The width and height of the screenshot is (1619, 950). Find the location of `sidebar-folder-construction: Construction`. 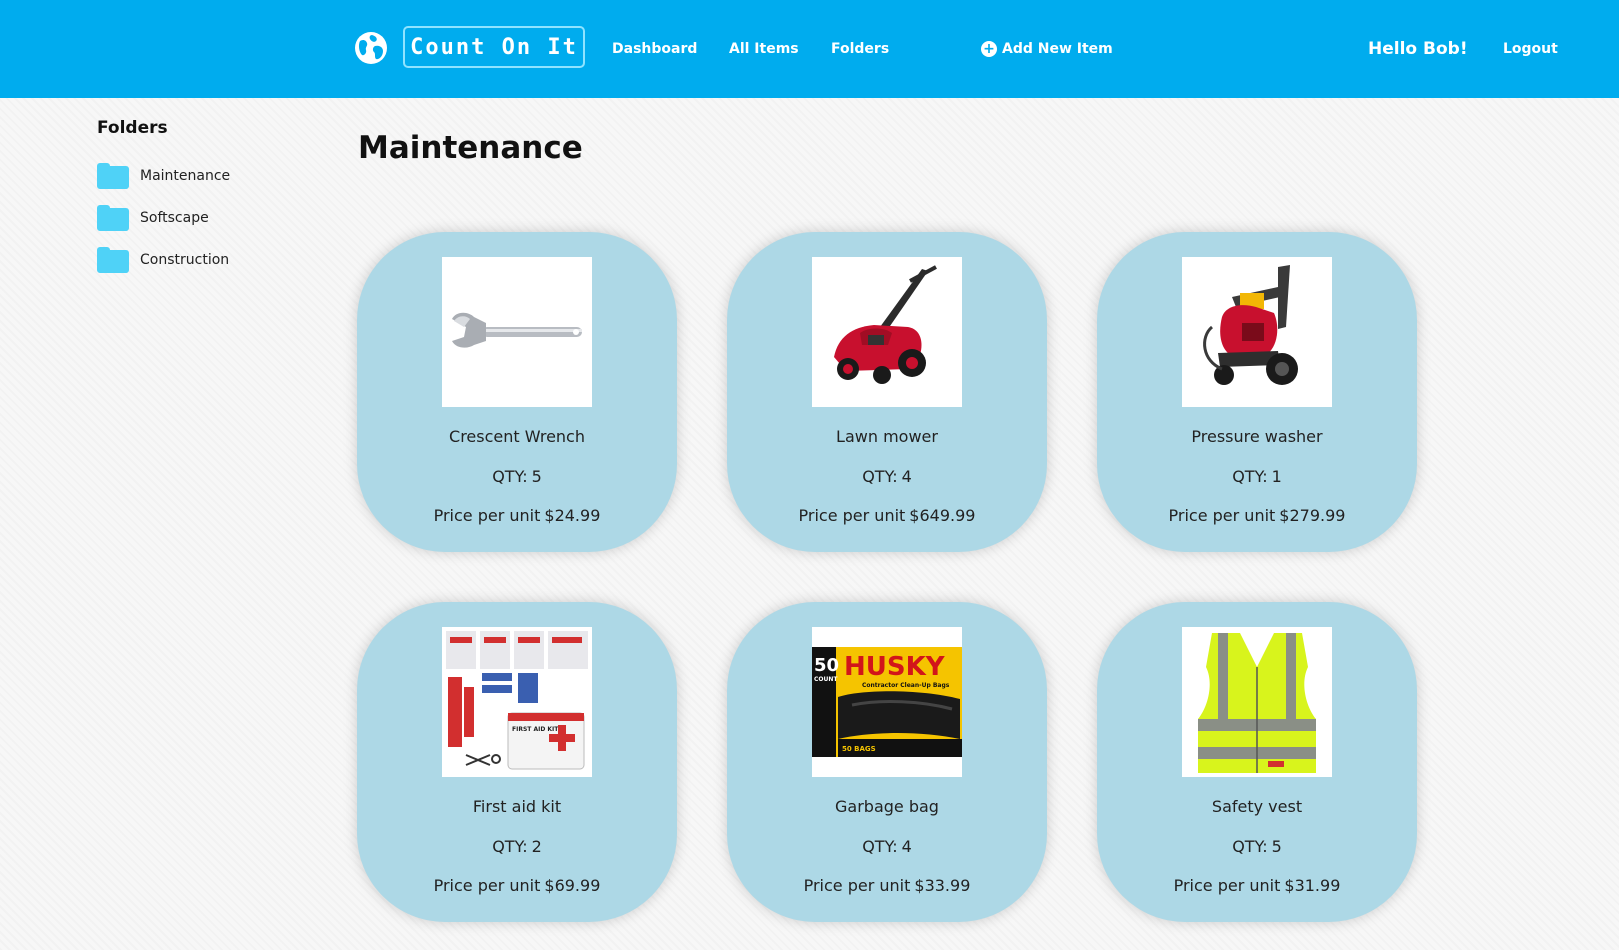

sidebar-folder-construction: Construction is located at coordinates (163, 260).